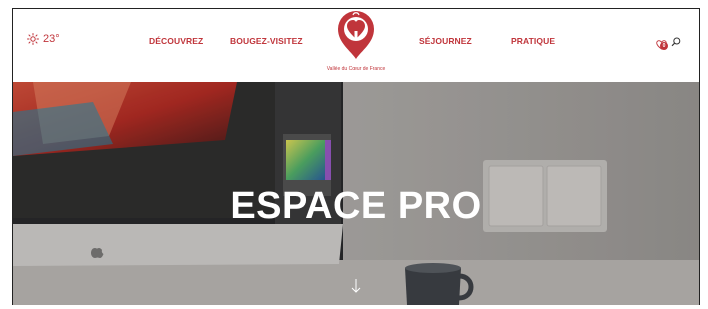  What do you see at coordinates (266, 41) in the screenshot?
I see `nav-item-bougez-visitez: BOUGEZ-VISITEZ` at bounding box center [266, 41].